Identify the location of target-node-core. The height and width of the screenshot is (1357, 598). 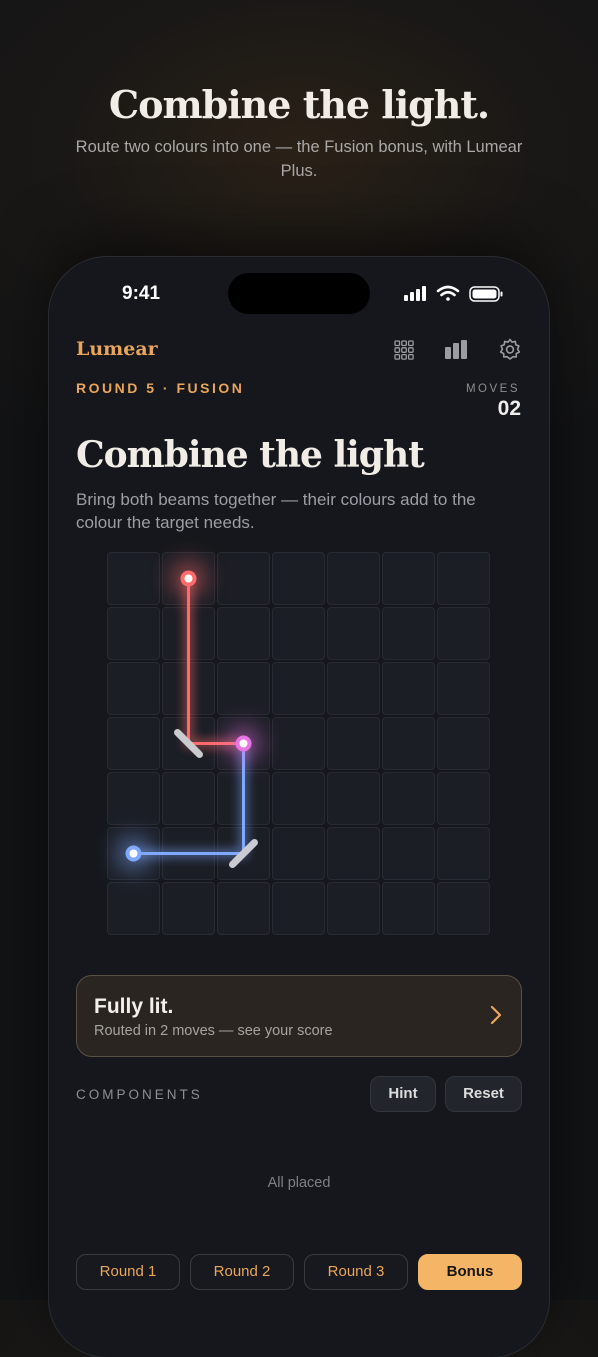
(243, 743).